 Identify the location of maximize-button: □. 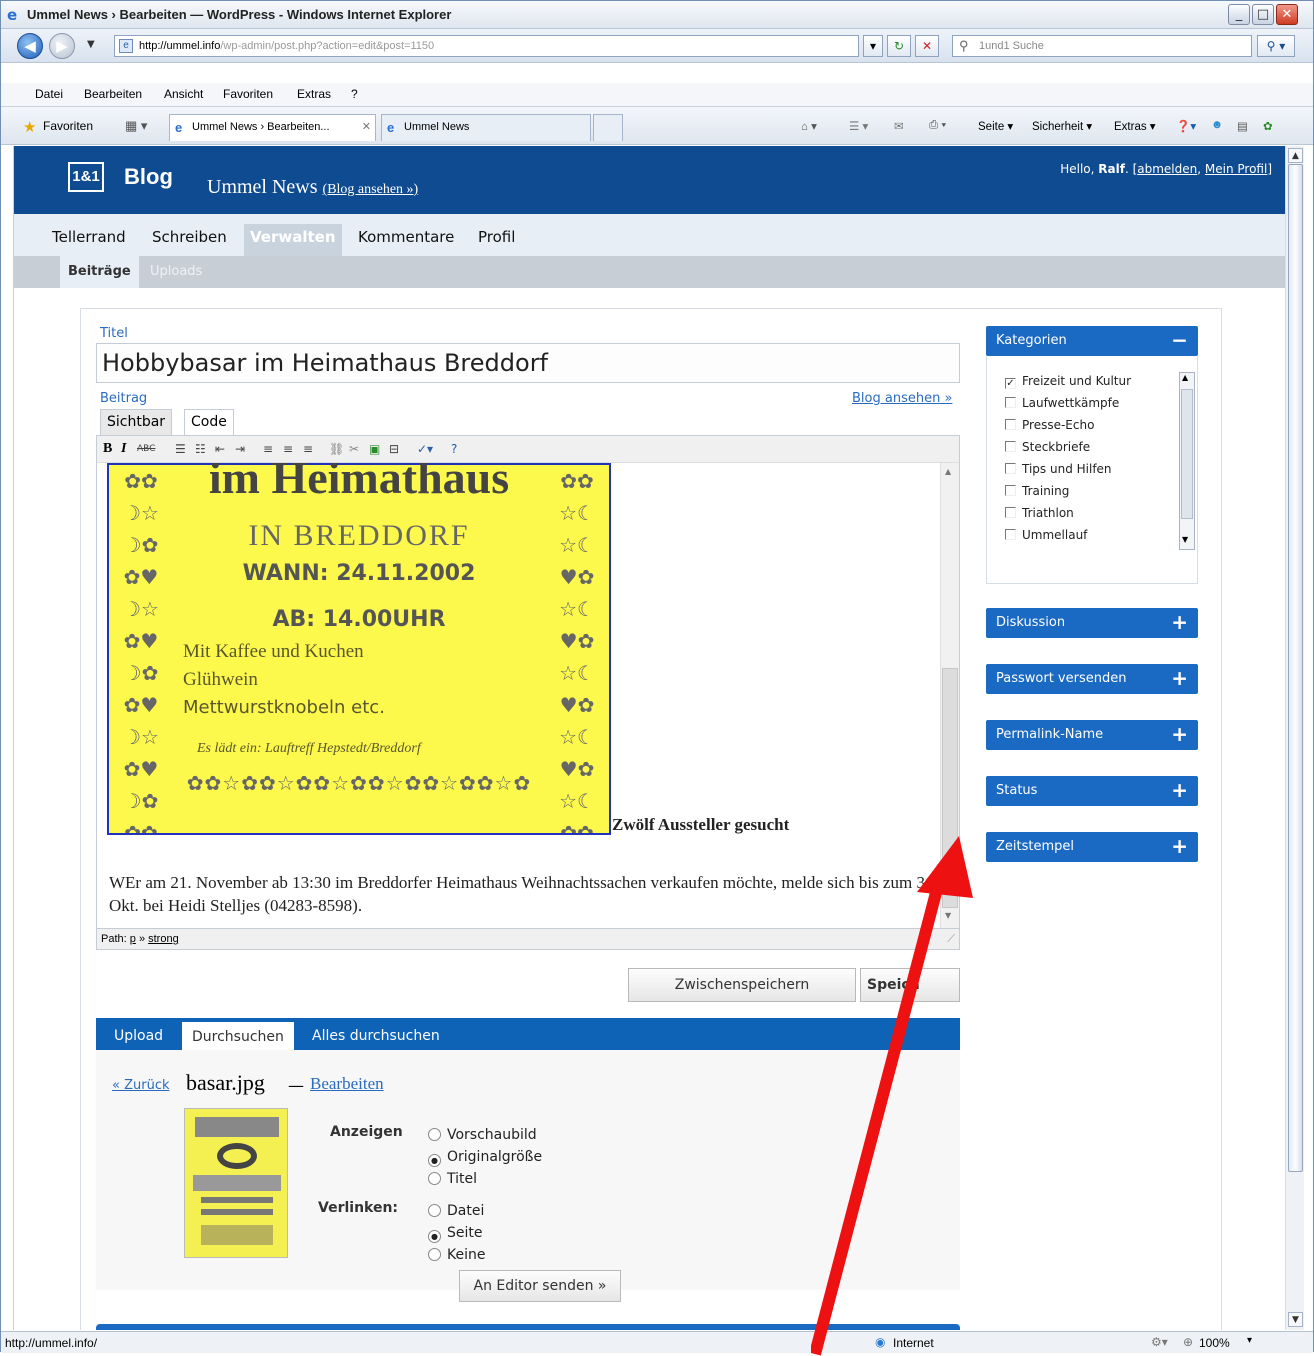
(1263, 14).